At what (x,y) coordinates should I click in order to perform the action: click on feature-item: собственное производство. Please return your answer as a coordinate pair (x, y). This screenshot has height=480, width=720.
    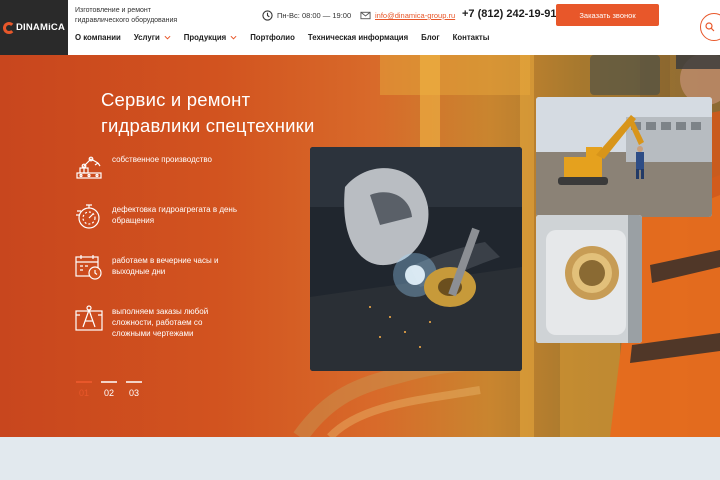
    Looking at the image, I should click on (158, 166).